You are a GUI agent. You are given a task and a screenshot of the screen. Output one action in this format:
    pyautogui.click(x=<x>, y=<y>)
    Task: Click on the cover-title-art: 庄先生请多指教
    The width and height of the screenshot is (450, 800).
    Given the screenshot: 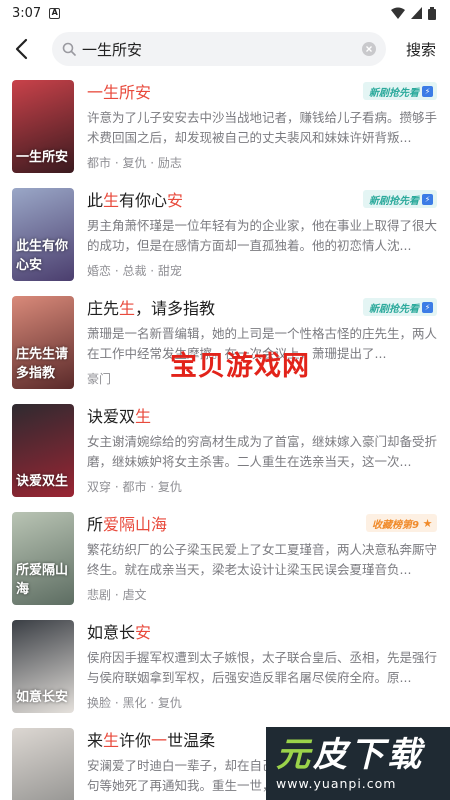 What is the action you would take?
    pyautogui.click(x=42, y=364)
    